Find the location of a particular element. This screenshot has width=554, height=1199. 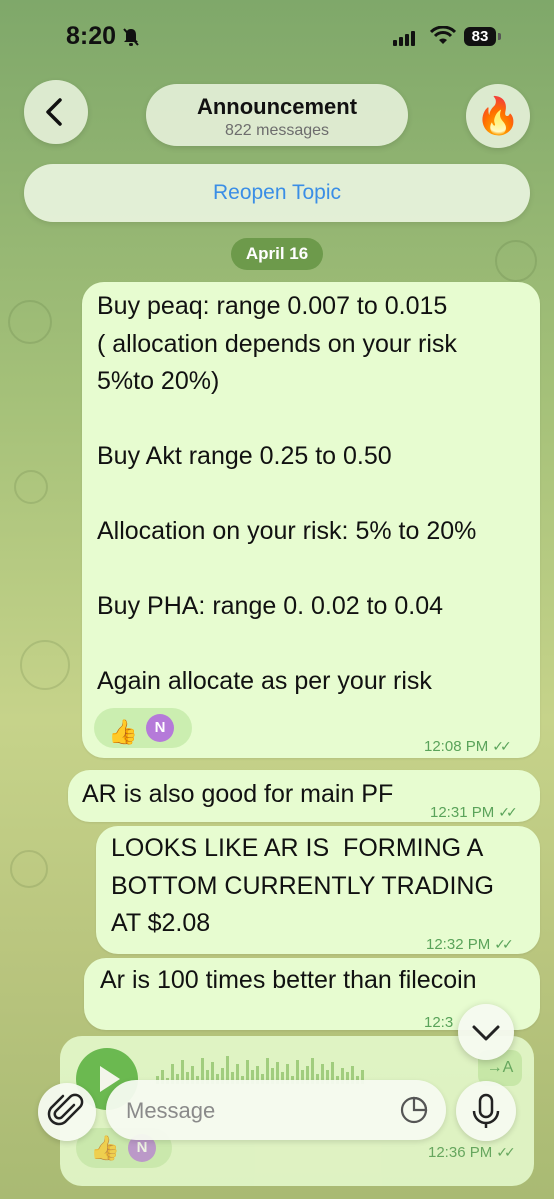

reaction-chip: 👍 N is located at coordinates (143, 728).